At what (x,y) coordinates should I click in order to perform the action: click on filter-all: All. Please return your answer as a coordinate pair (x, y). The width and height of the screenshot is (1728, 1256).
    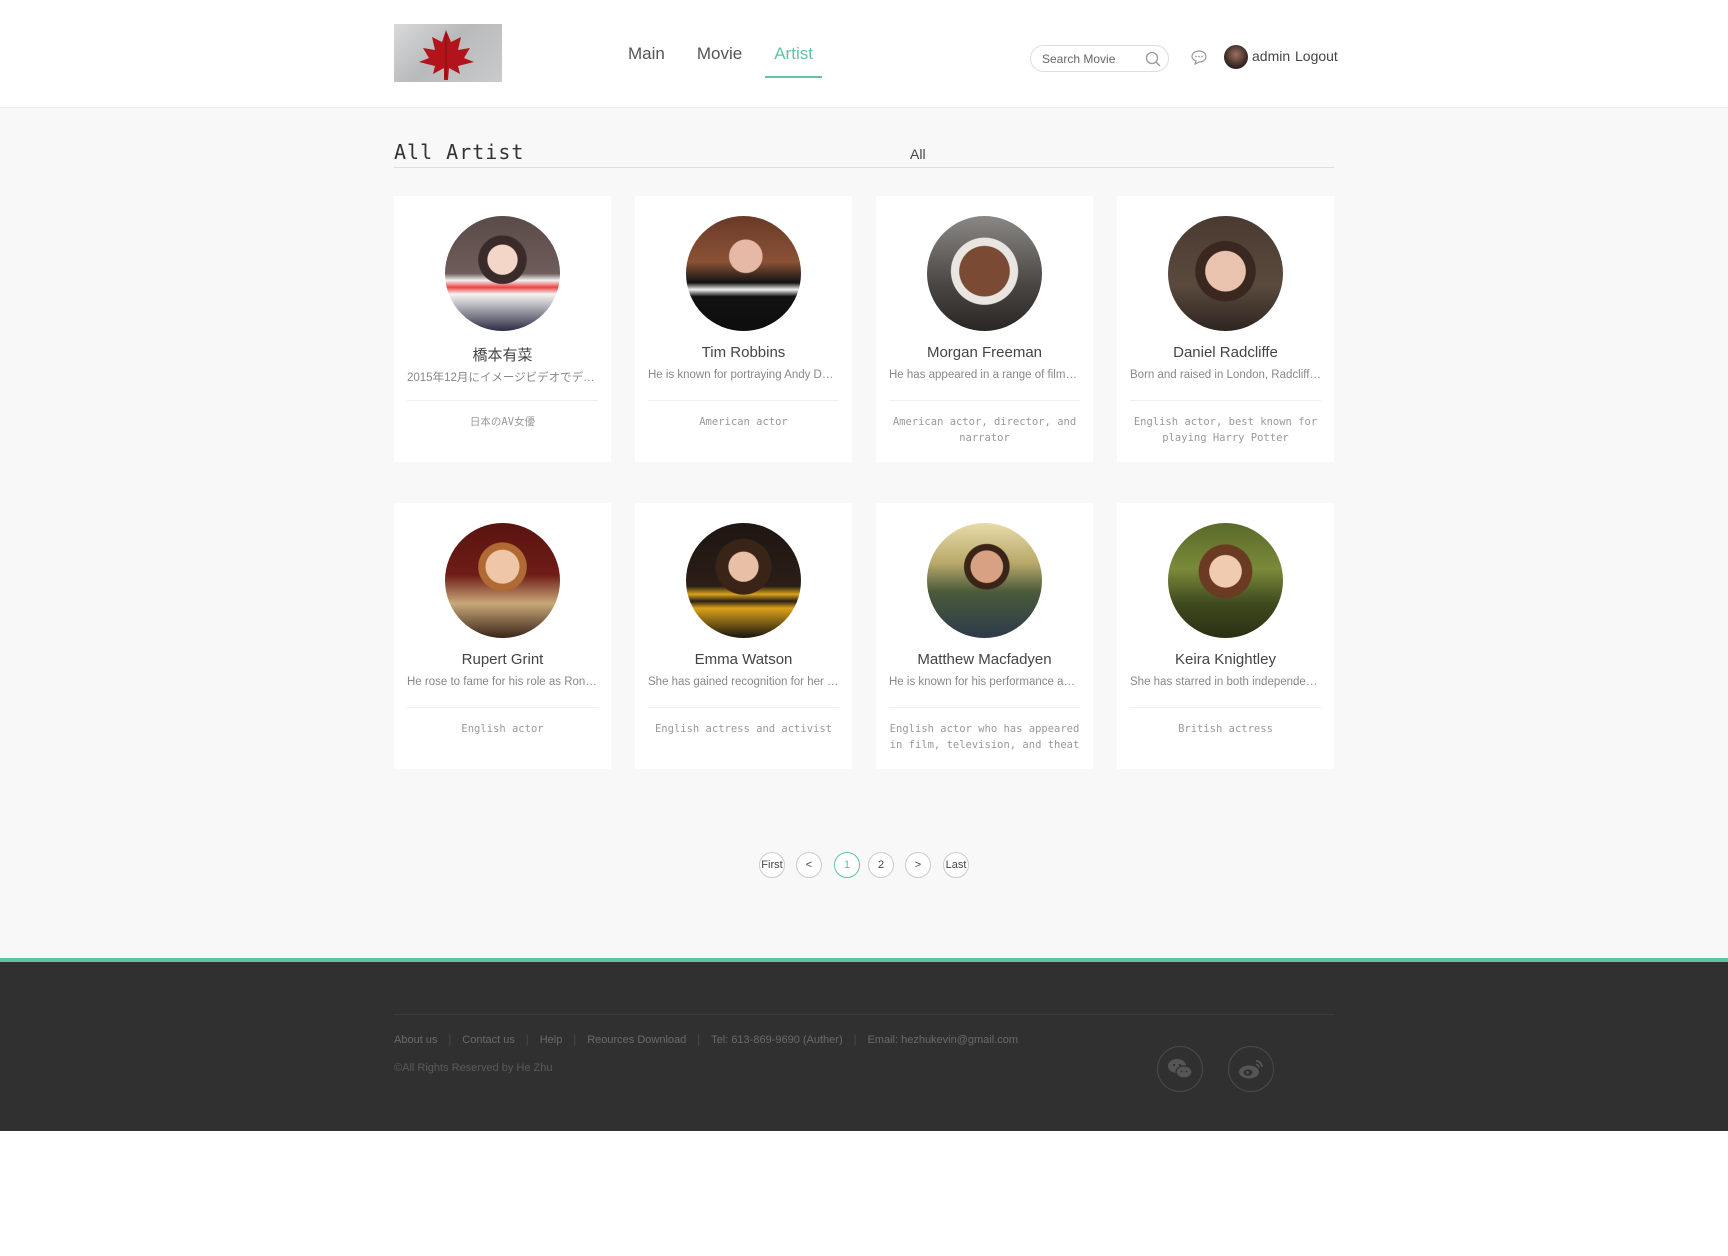
    Looking at the image, I should click on (918, 154).